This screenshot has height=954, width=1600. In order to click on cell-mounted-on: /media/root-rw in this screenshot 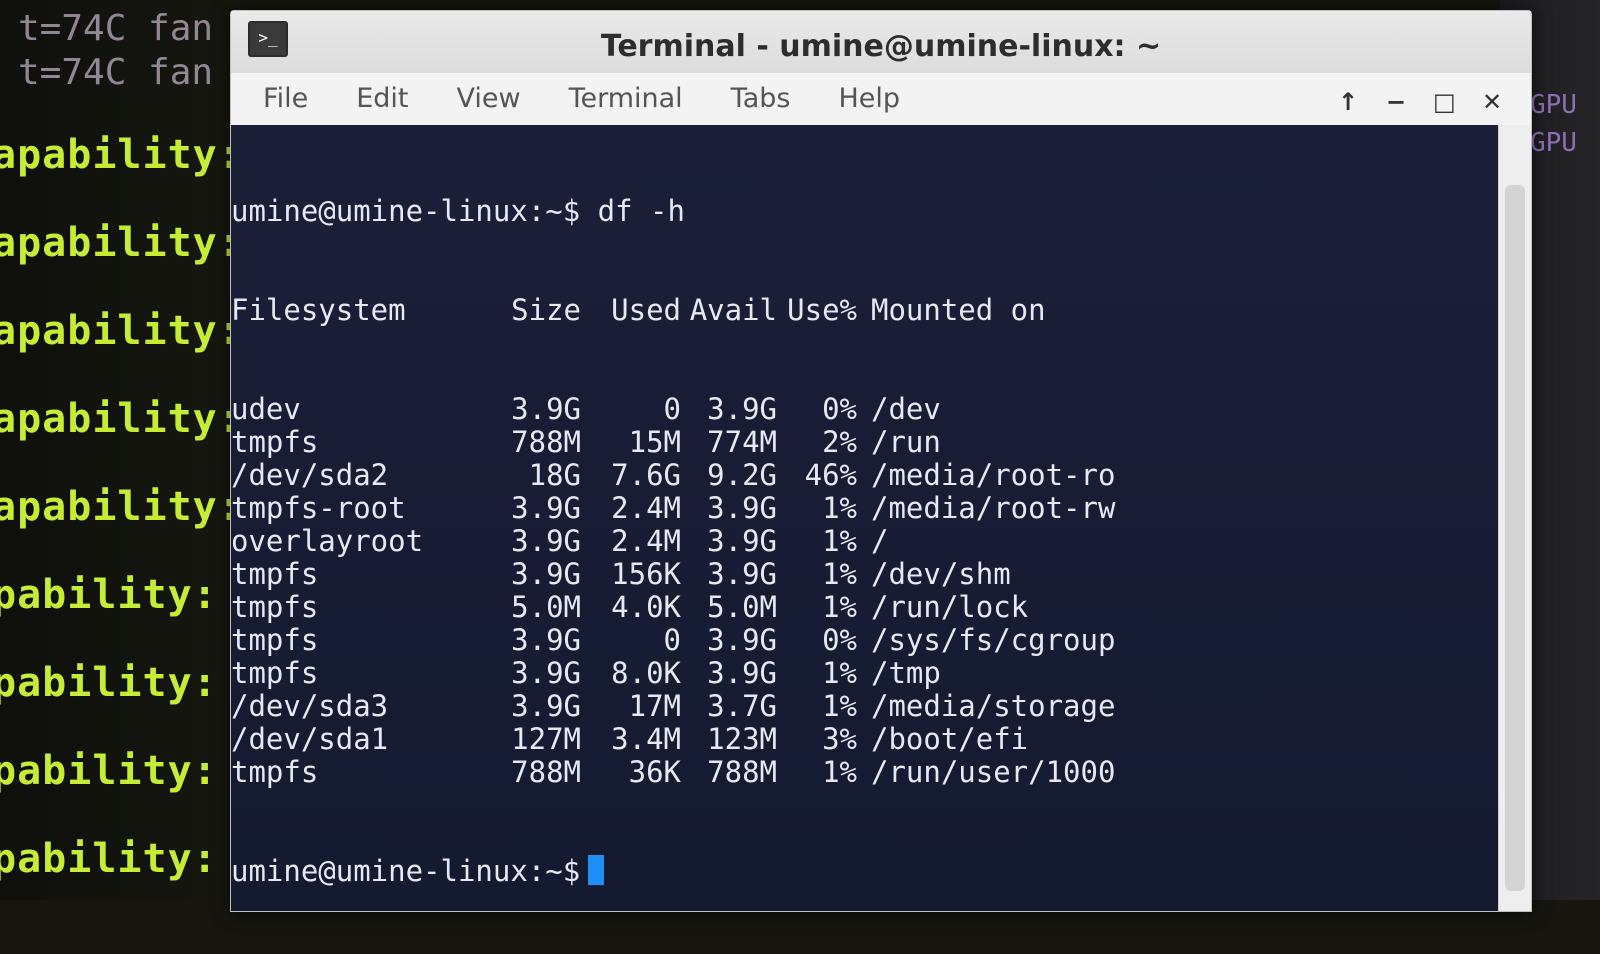, I will do `click(993, 508)`.